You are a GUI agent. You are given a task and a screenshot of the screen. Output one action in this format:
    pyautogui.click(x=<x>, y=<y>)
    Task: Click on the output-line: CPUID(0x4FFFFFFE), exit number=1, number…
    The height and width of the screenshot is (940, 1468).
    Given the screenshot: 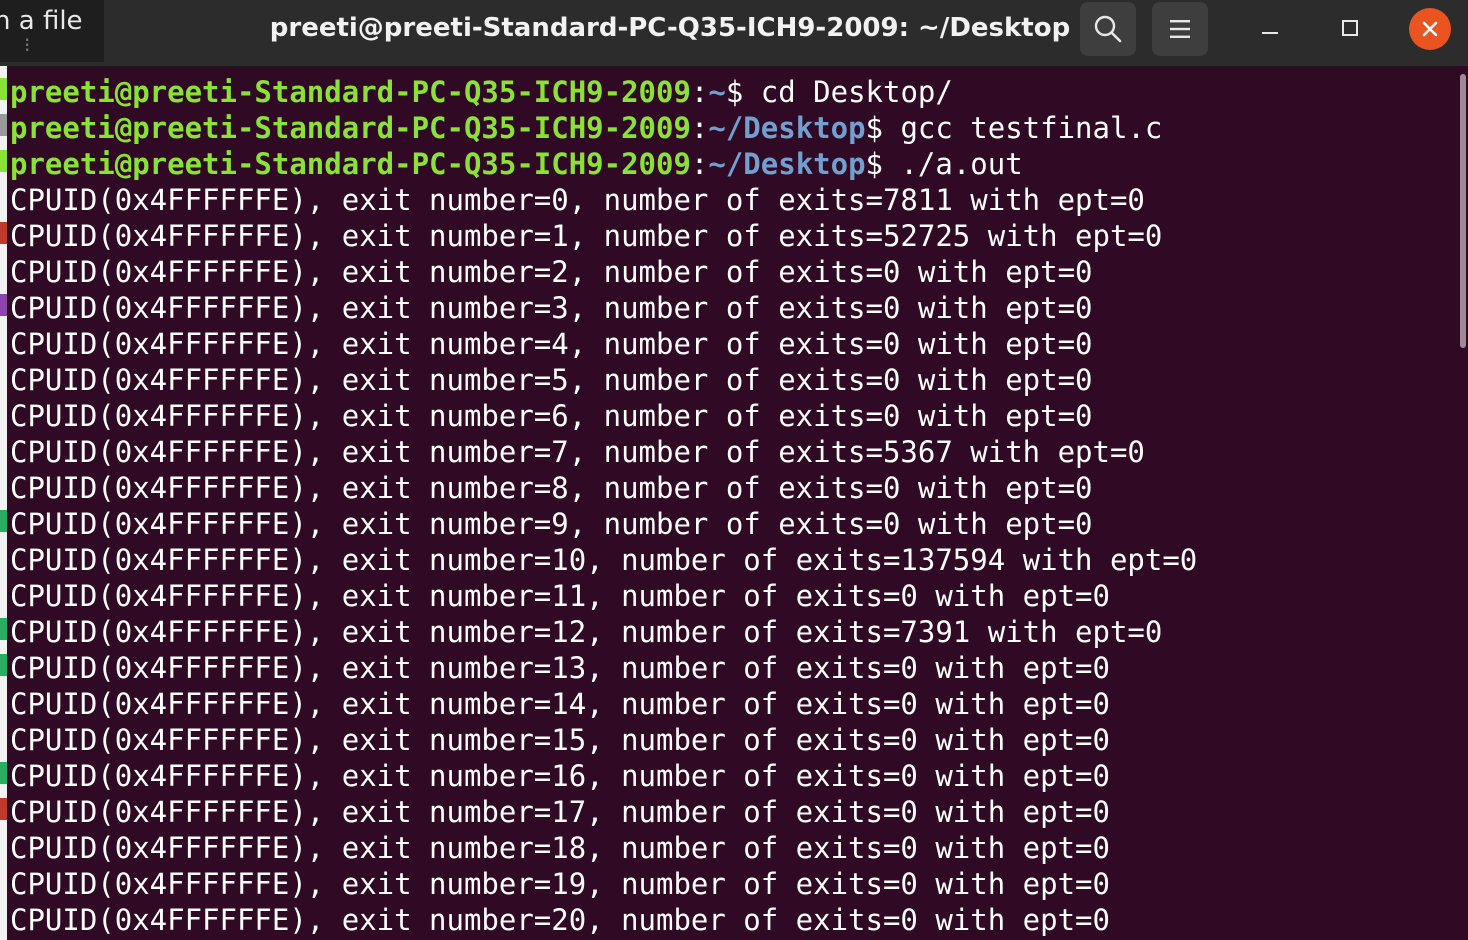 What is the action you would take?
    pyautogui.click(x=586, y=236)
    